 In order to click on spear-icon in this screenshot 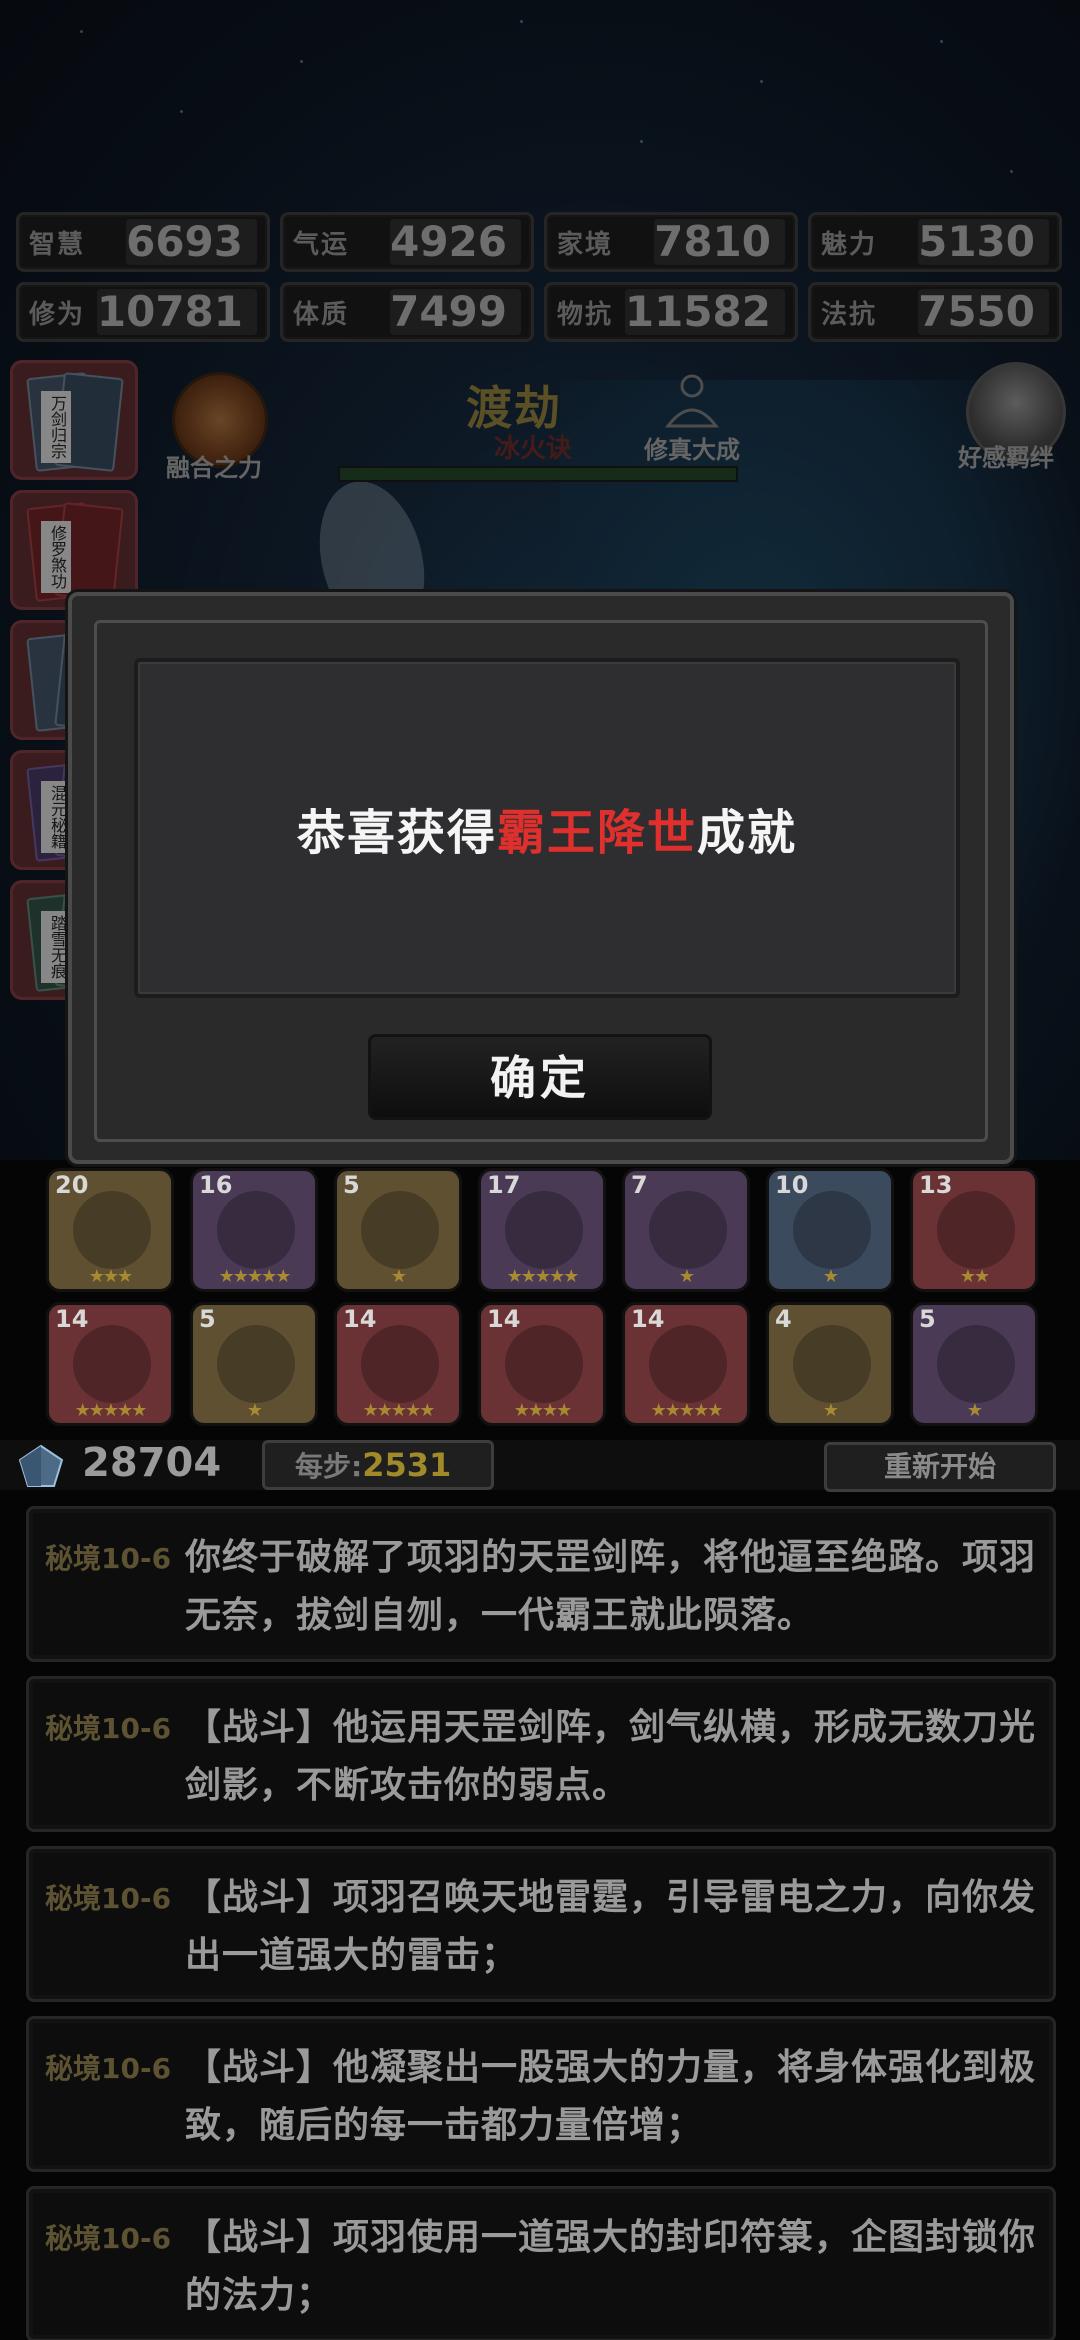, I will do `click(544, 1364)`.